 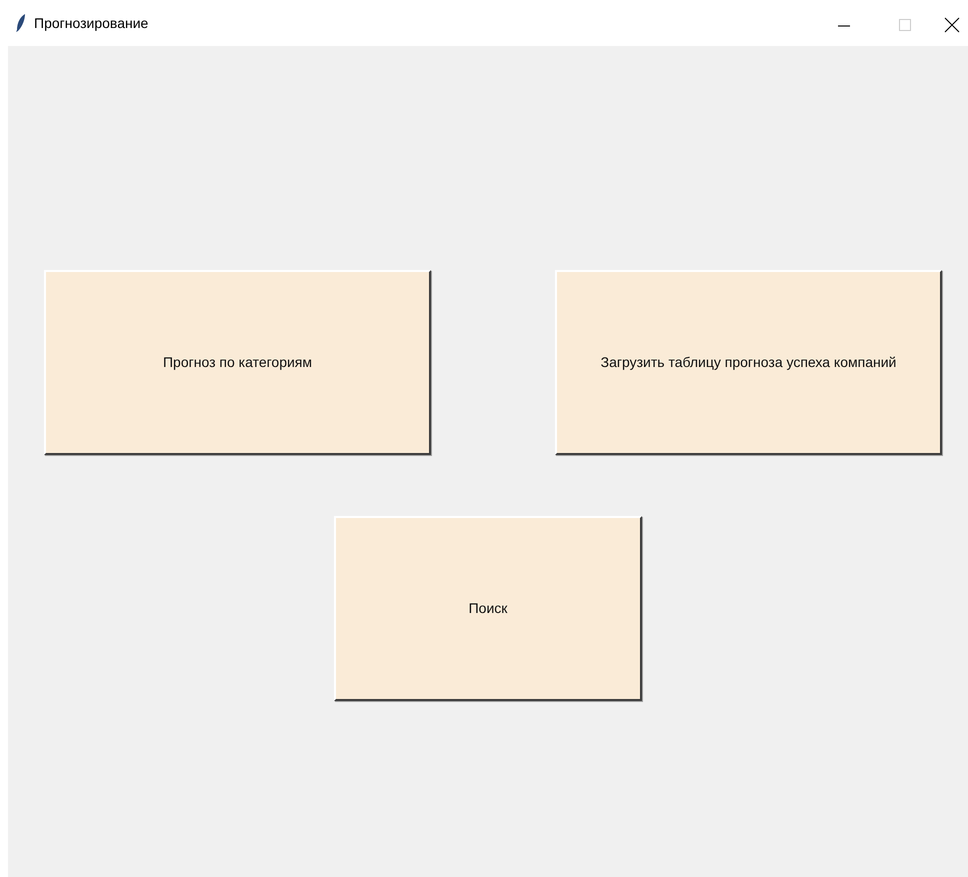 I want to click on action-button: Прогноз по категориям, so click(x=237, y=362).